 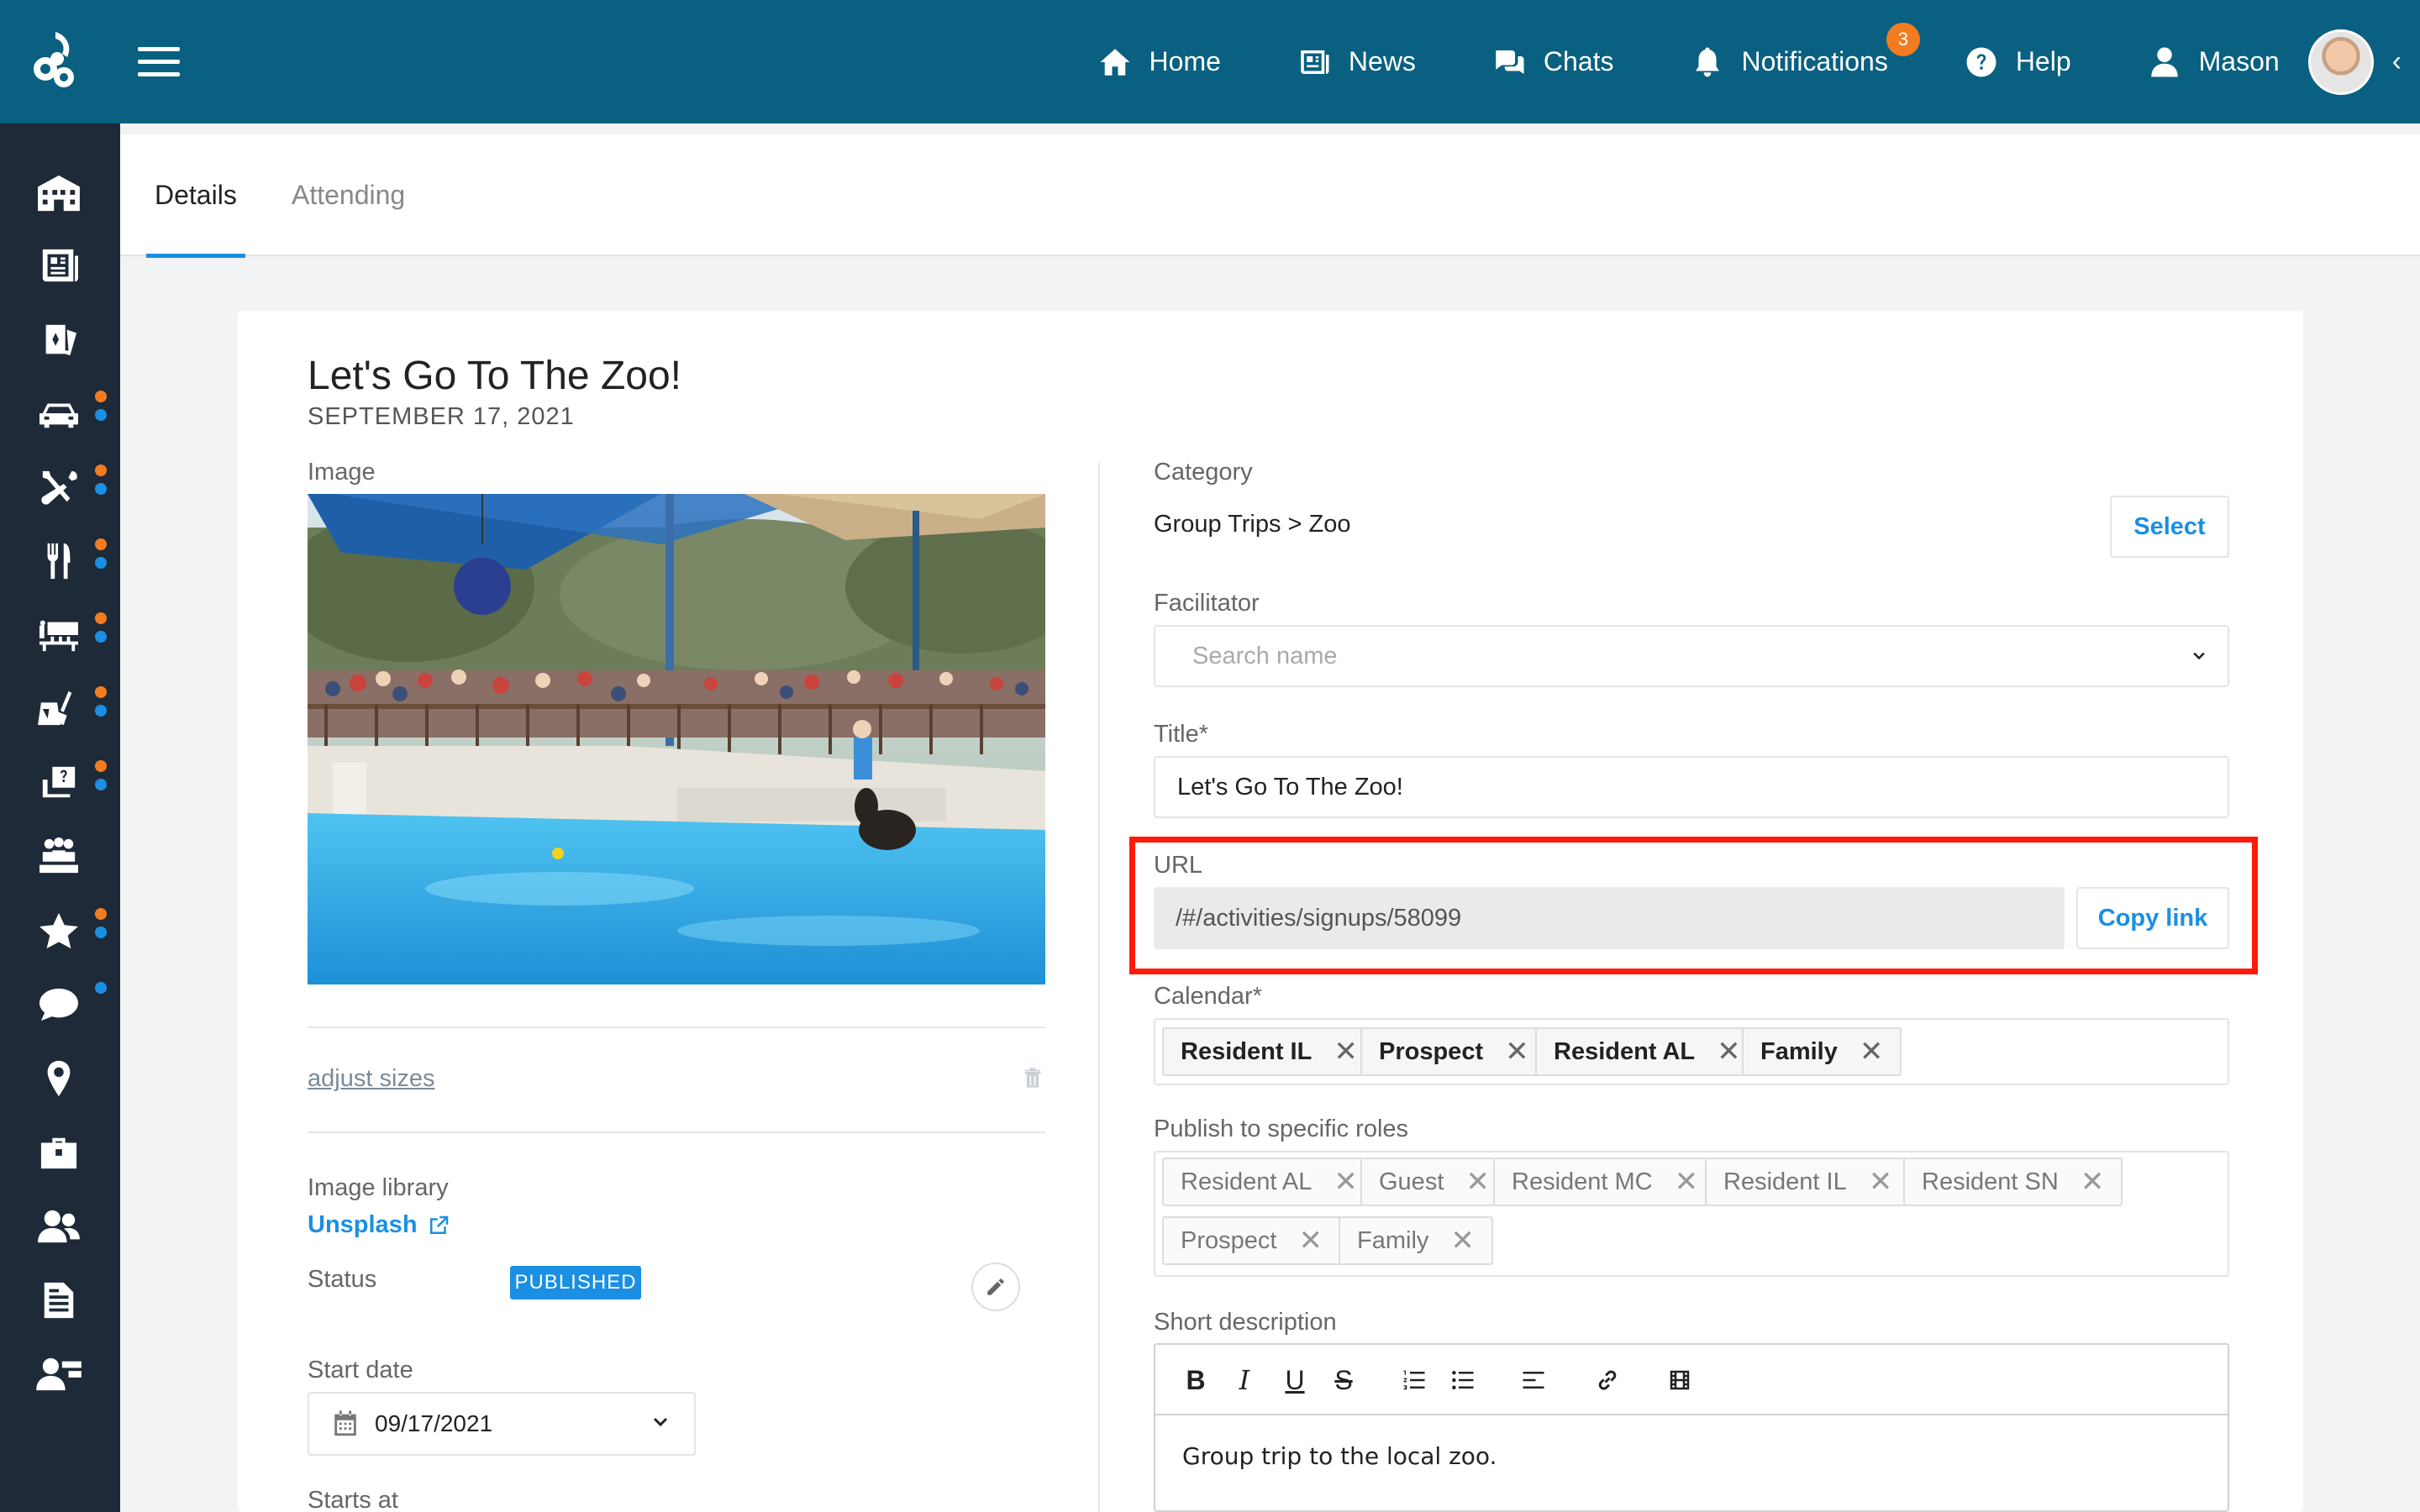 What do you see at coordinates (1691, 656) in the screenshot?
I see `facilitator-select: Search name` at bounding box center [1691, 656].